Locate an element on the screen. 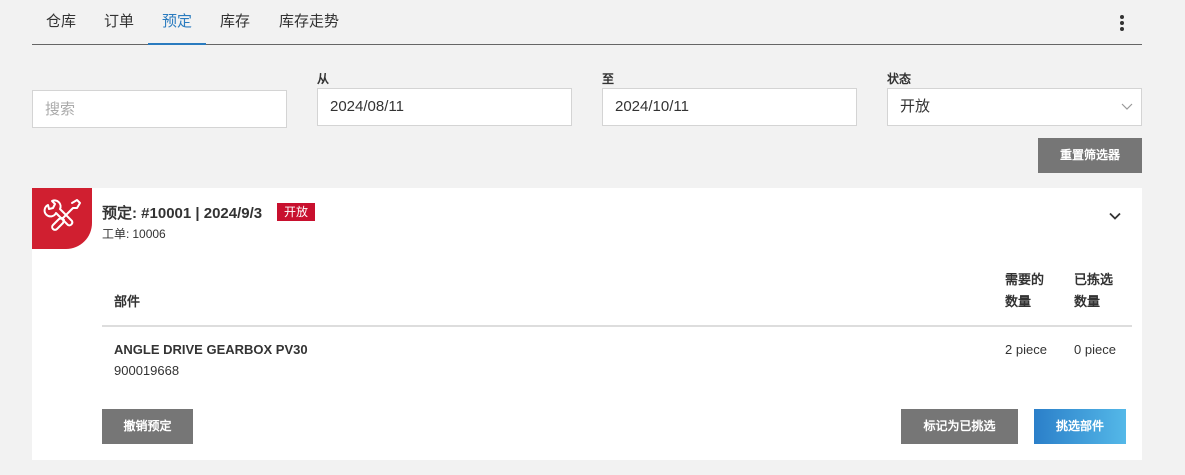  from-label: 从 is located at coordinates (323, 79).